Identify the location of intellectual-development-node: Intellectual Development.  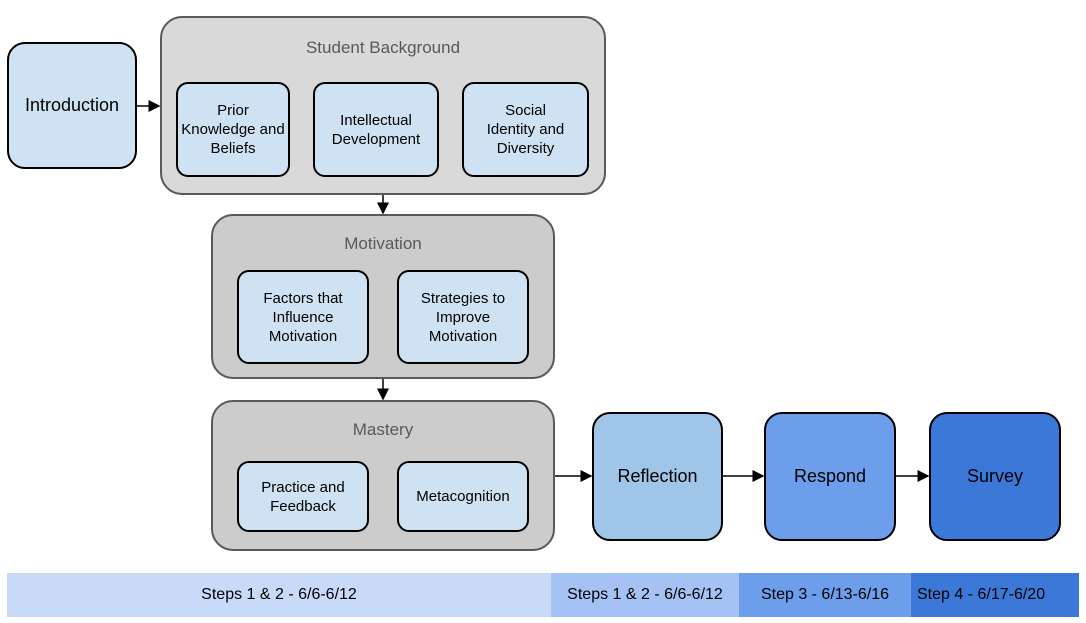
(376, 129).